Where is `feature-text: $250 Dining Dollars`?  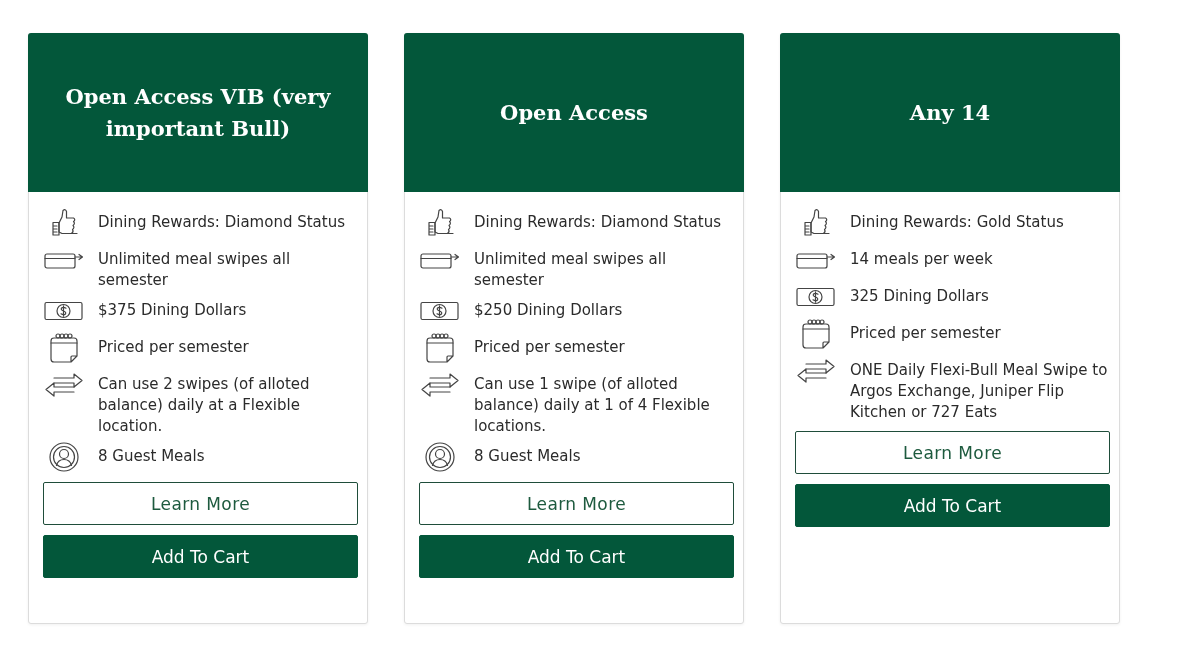
feature-text: $250 Dining Dollars is located at coordinates (548, 310).